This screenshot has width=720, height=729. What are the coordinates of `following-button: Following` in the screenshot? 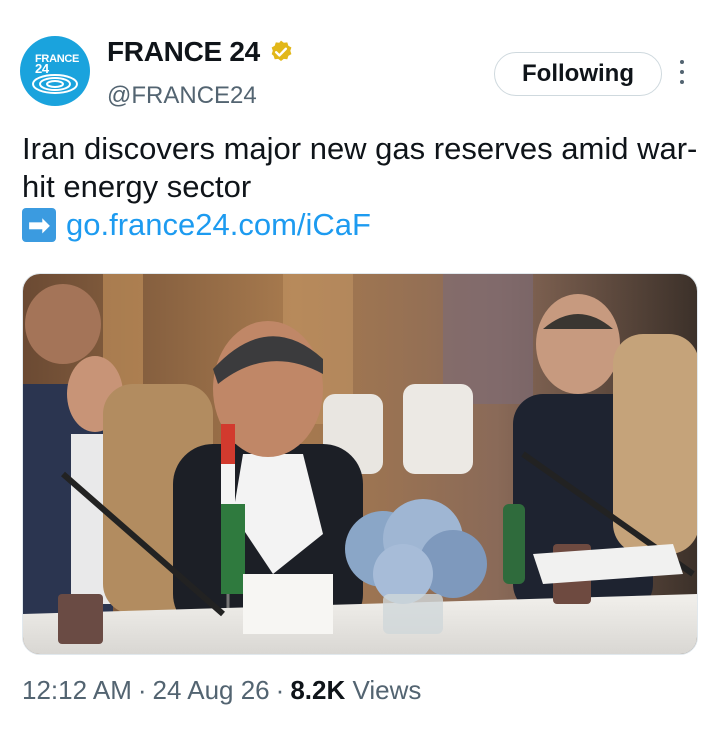 It's located at (578, 74).